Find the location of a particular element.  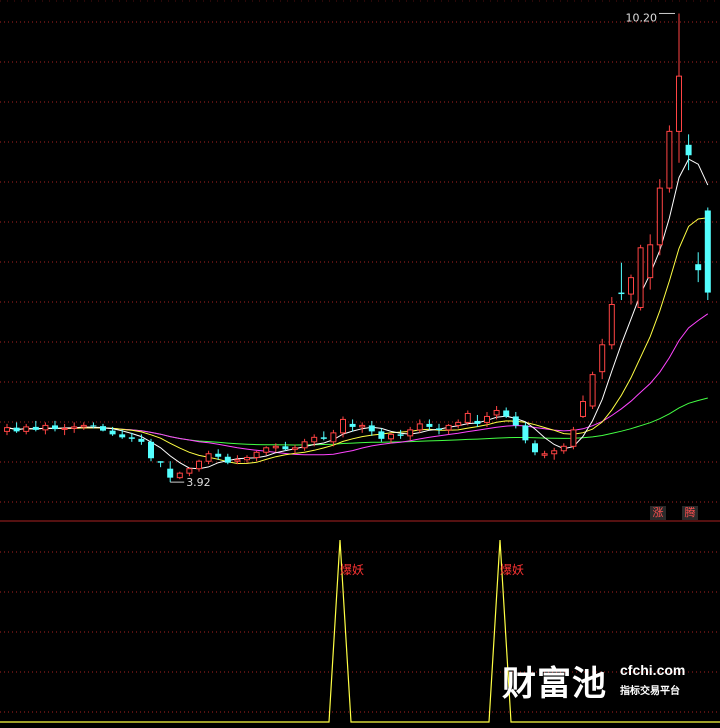

badge-teng: 腾 is located at coordinates (690, 513).